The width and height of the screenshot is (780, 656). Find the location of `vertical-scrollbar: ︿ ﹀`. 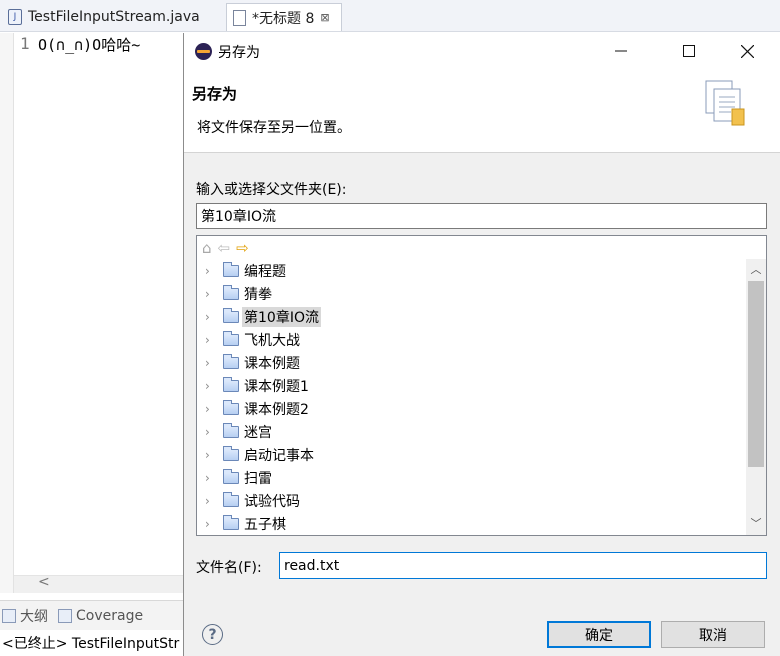

vertical-scrollbar: ︿ ﹀ is located at coordinates (756, 397).